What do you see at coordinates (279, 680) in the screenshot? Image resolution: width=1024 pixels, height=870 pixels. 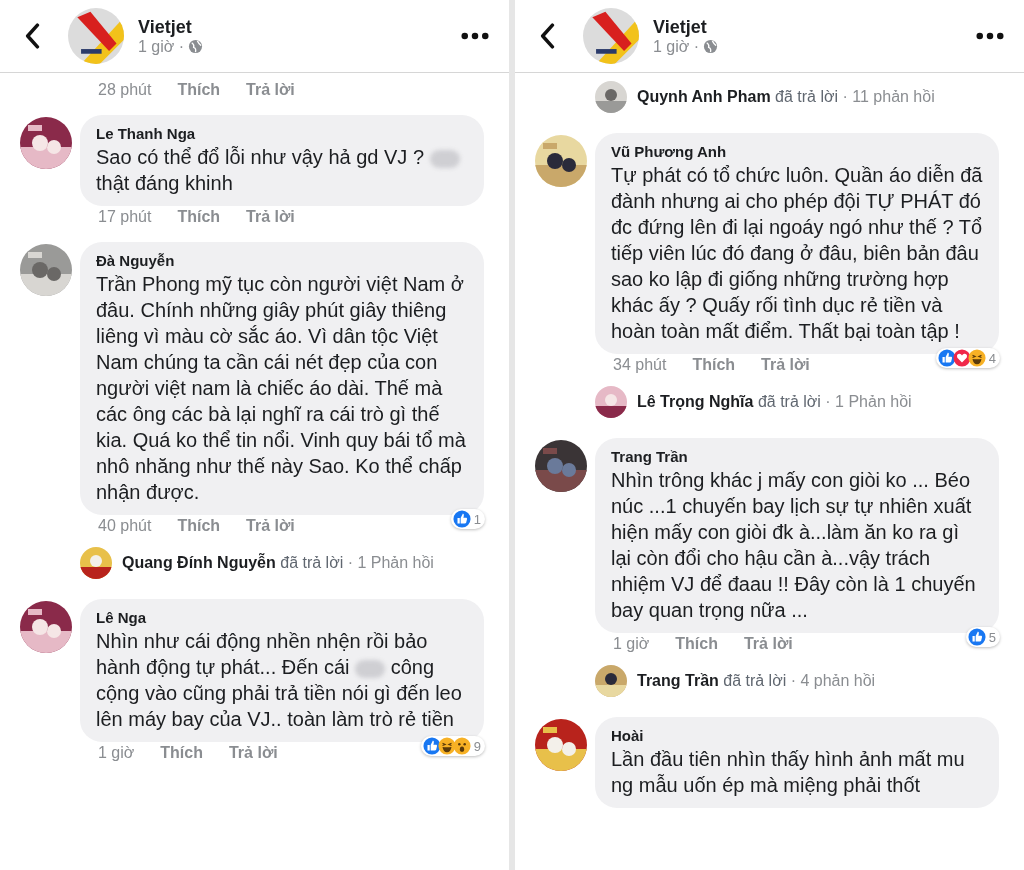 I see `comment-text: Nhìn như cái động nhền nhện rồi bảo hành động tự phát... Đến cái công cộng vào cũng phải trả tiền nói gì đến leo lên máy bay của VJ.. toàn làm trò rẻ tiền` at bounding box center [279, 680].